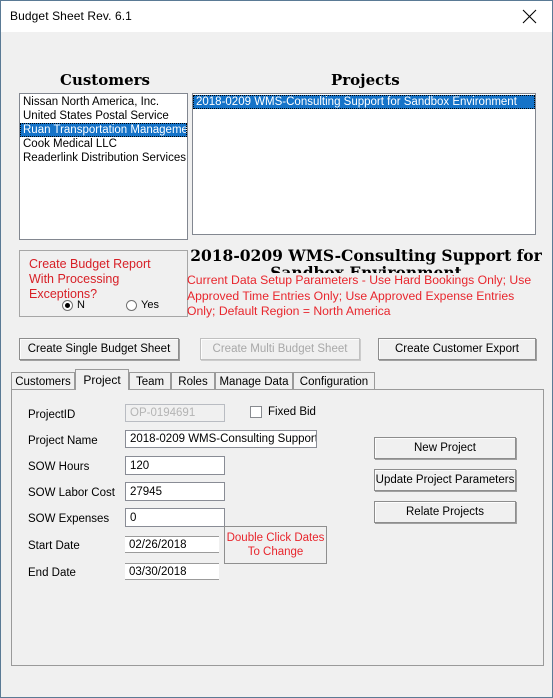  I want to click on exceptions-radio-yes: Yes, so click(142, 305).